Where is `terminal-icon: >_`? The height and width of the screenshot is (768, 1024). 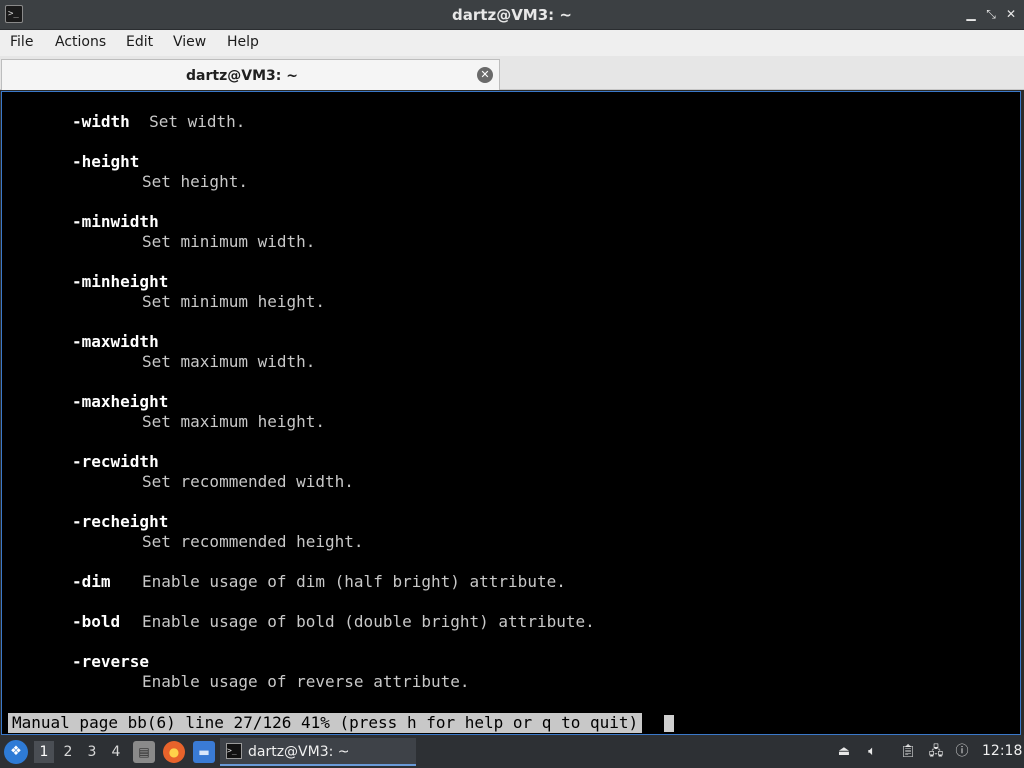
terminal-icon: >_ is located at coordinates (234, 751).